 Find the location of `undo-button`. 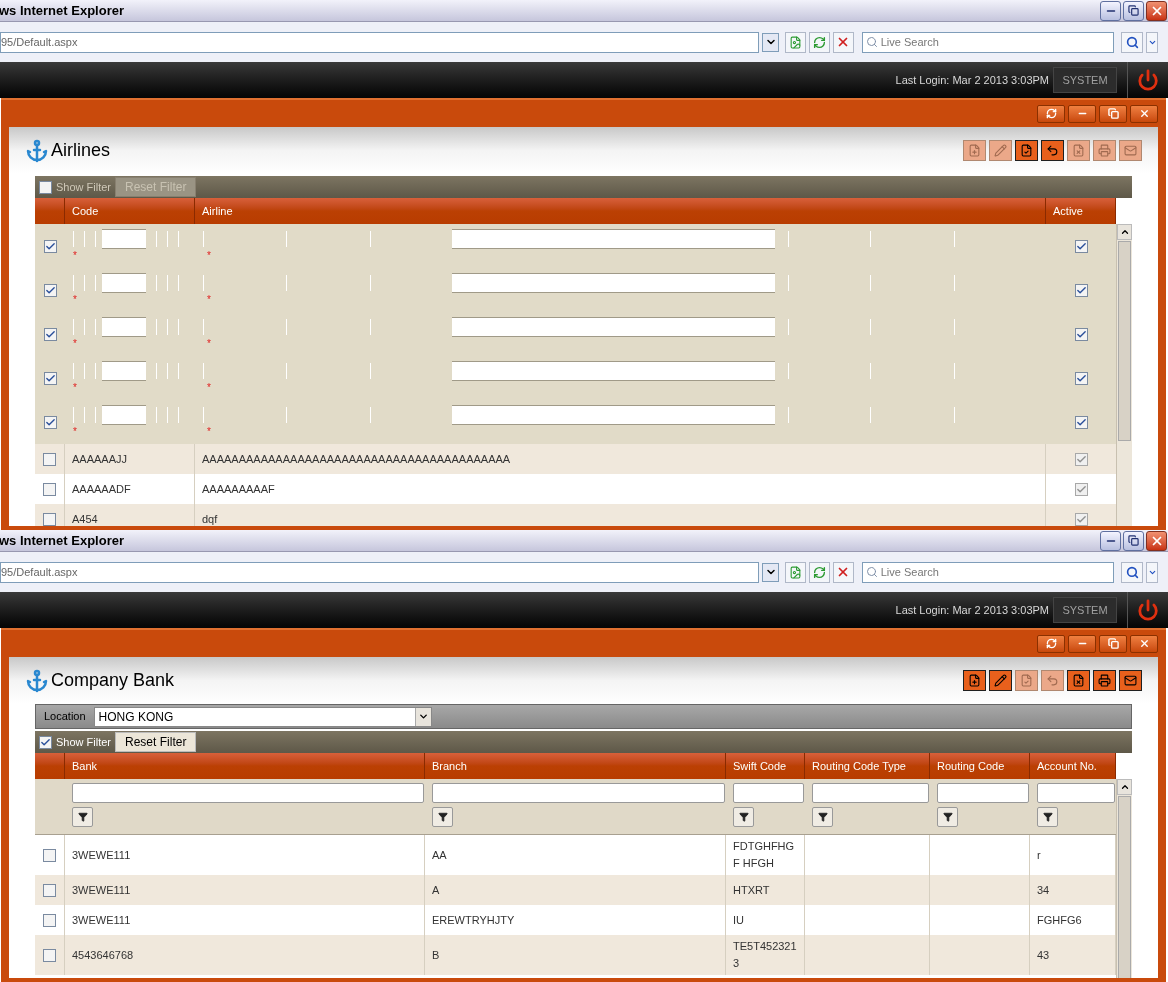

undo-button is located at coordinates (1052, 150).